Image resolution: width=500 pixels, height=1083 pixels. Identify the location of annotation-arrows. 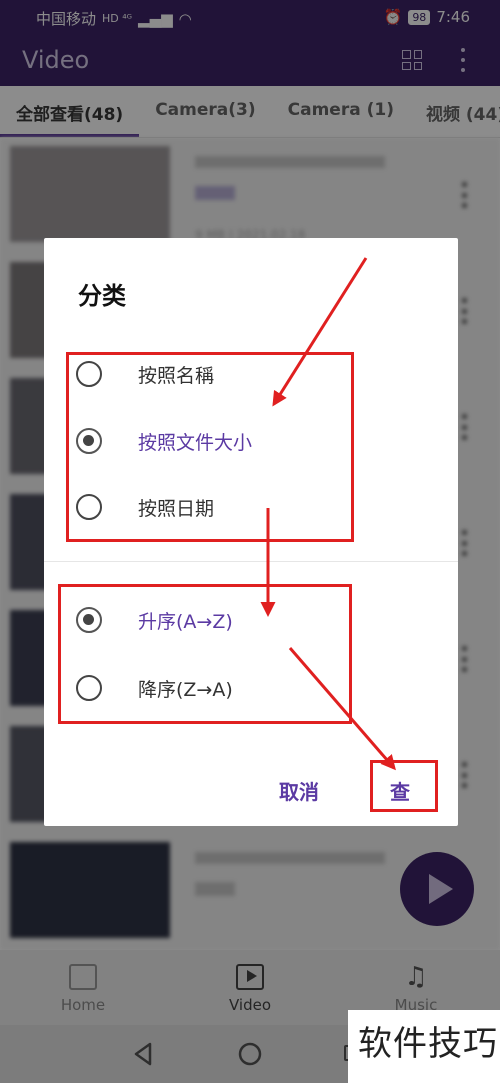
(328, 514).